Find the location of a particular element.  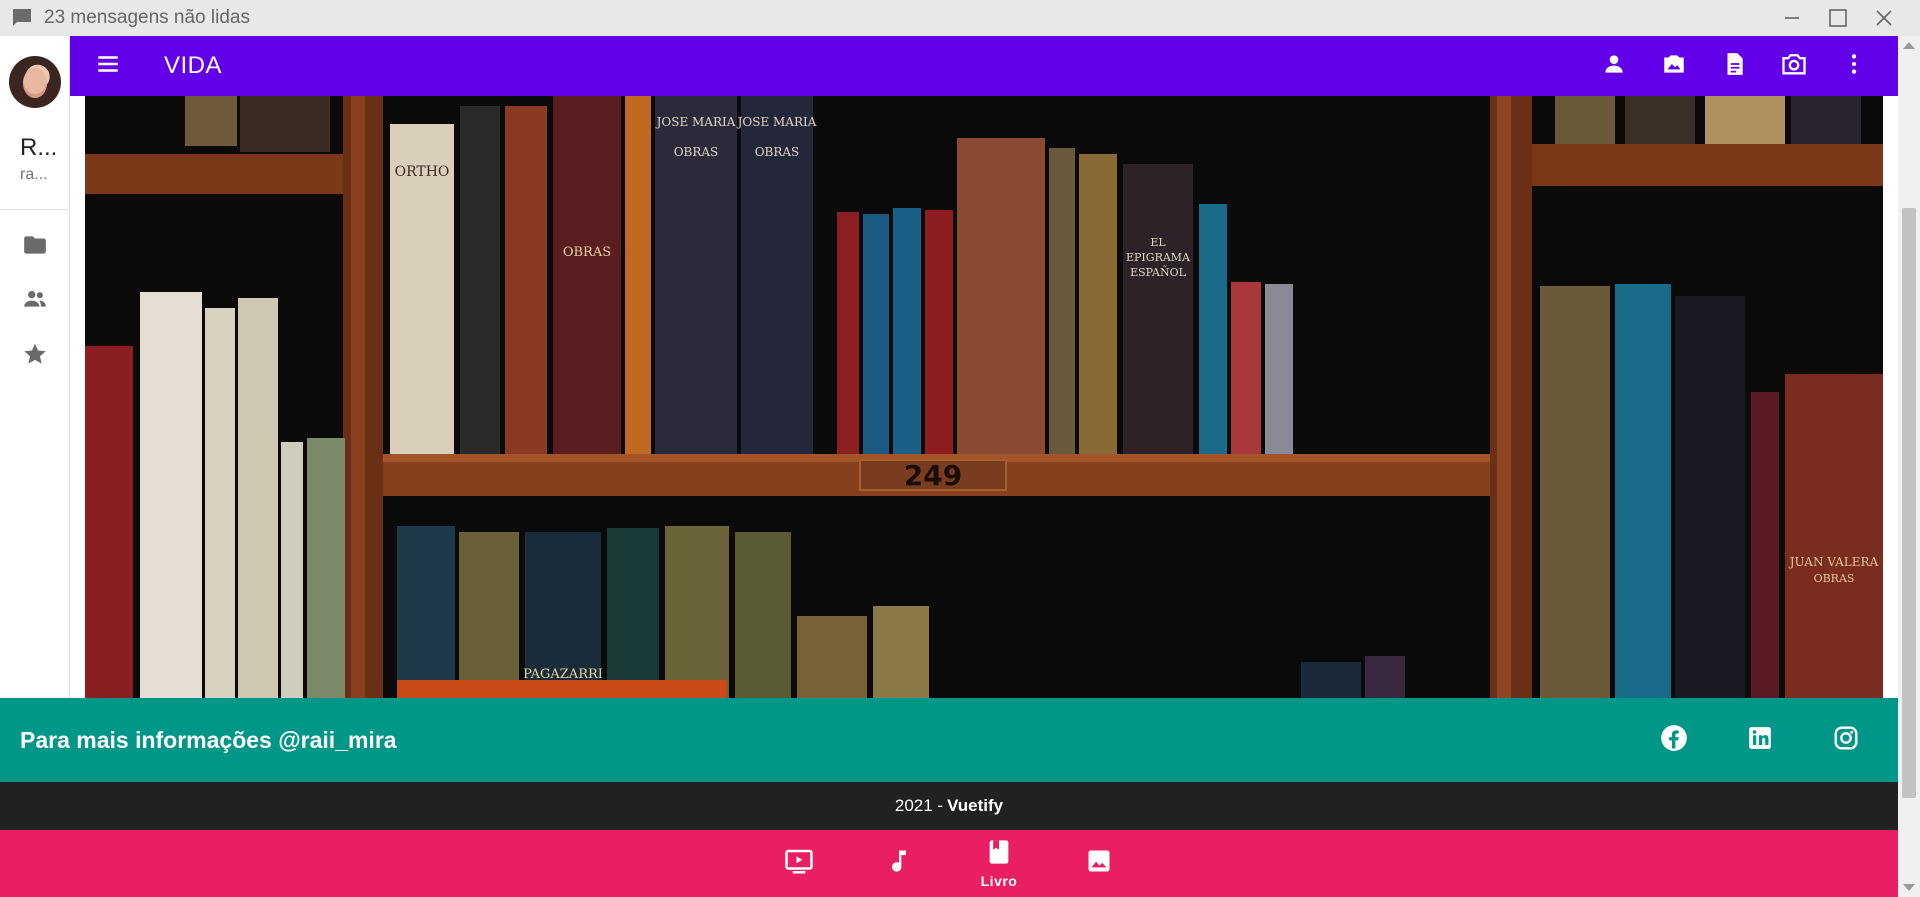

instagram-icon is located at coordinates (1846, 740).